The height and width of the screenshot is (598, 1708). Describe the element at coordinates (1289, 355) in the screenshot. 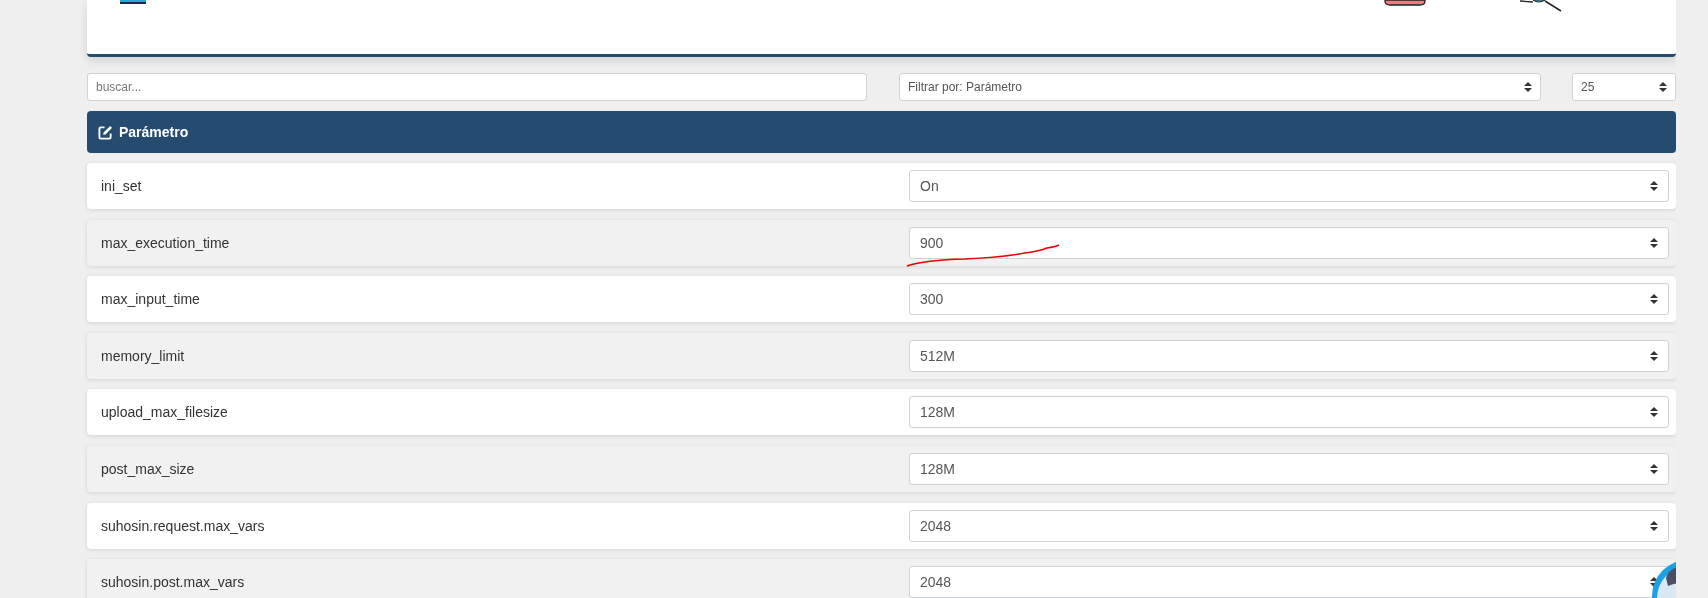

I see `value-select: 512M` at that location.